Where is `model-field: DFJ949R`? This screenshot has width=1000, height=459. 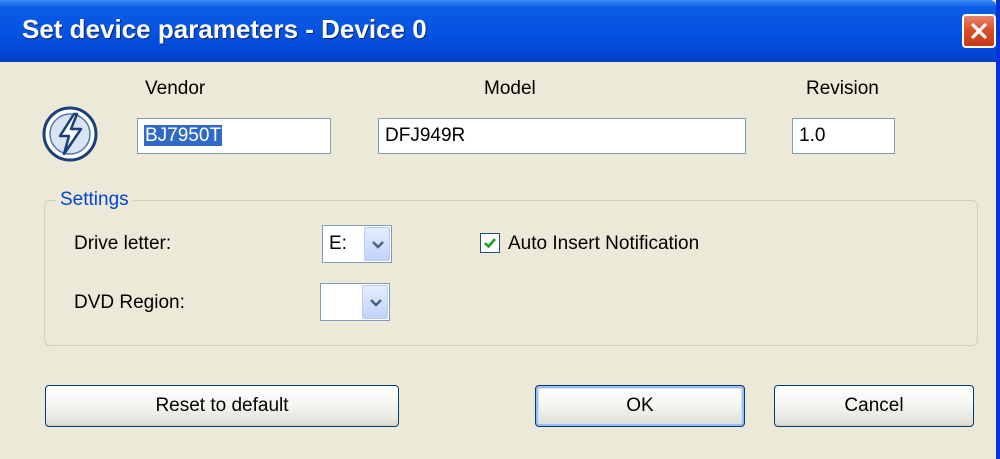
model-field: DFJ949R is located at coordinates (562, 136).